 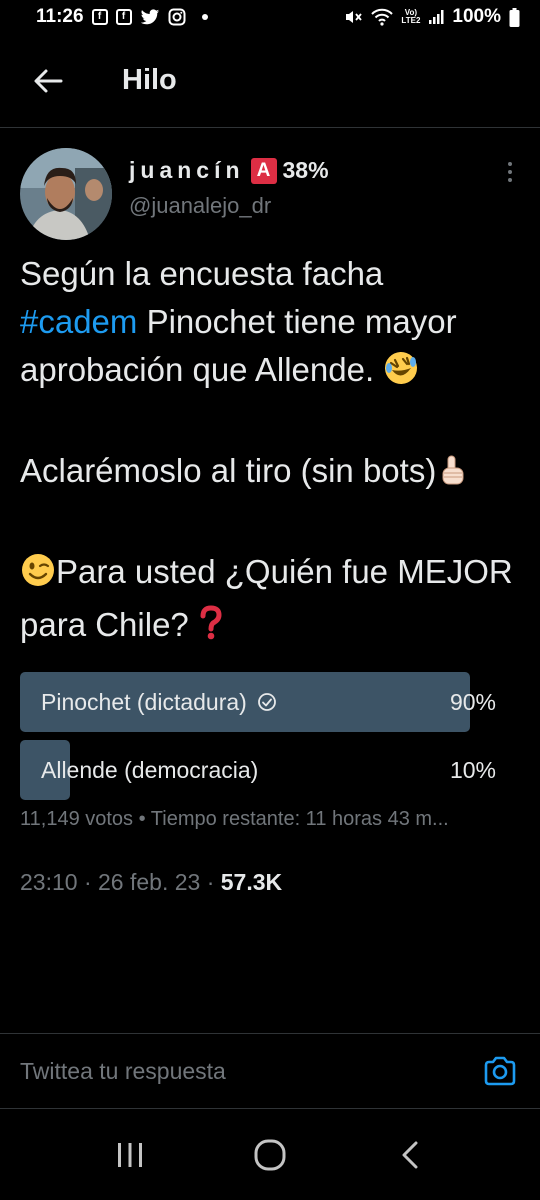 I want to click on camera-icon, so click(x=500, y=1071).